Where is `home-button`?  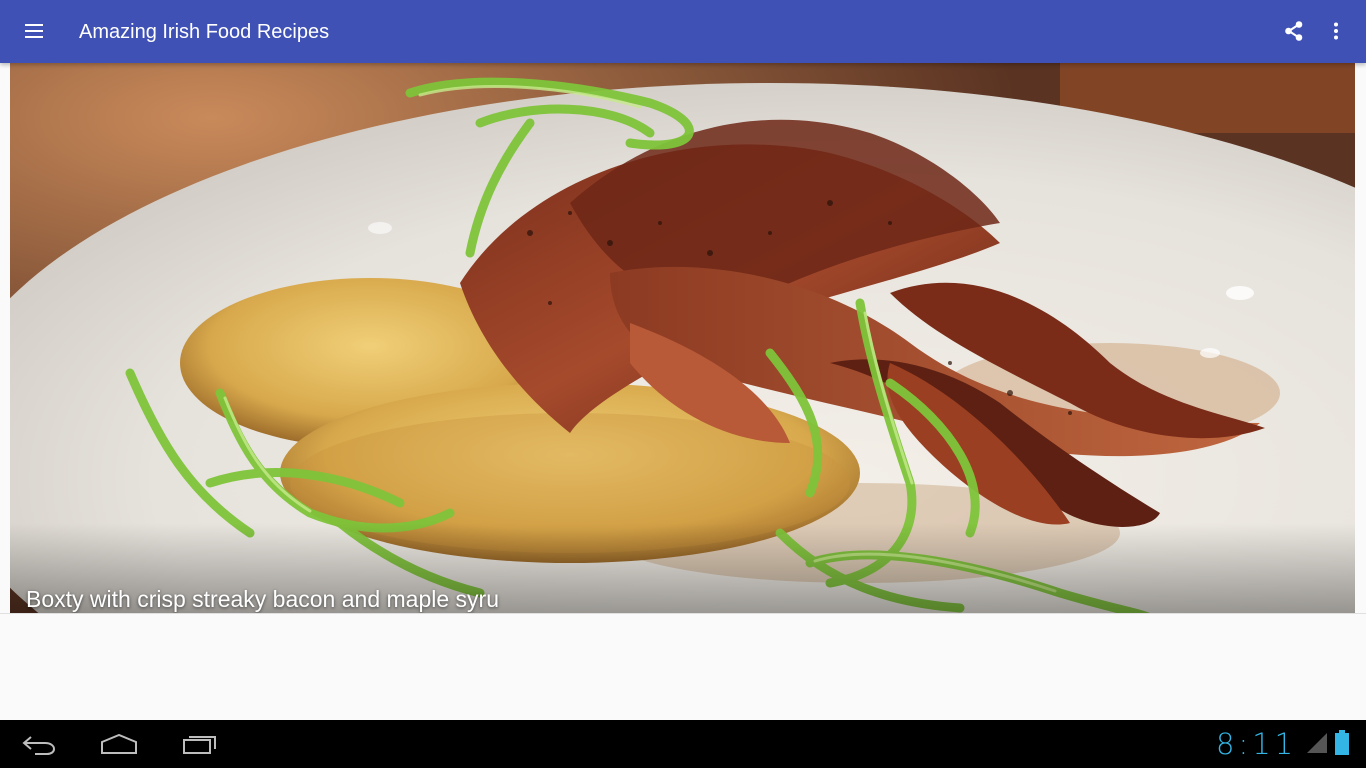
home-button is located at coordinates (119, 744).